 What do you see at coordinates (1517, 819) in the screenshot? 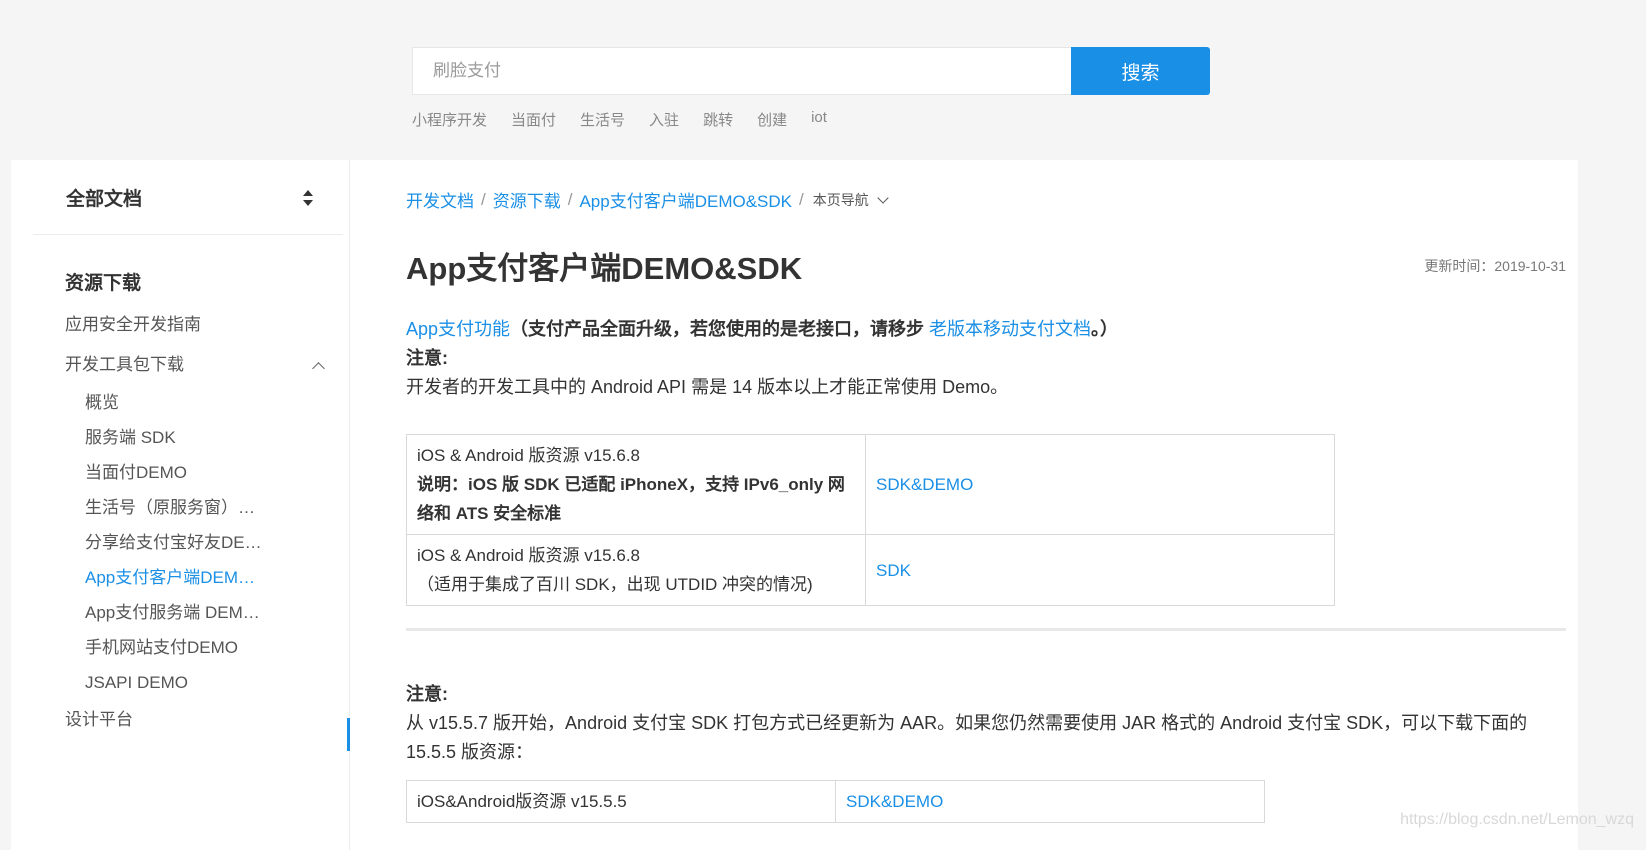
I see `watermark: https://blog.csdn.net/Lemon_wzq` at bounding box center [1517, 819].